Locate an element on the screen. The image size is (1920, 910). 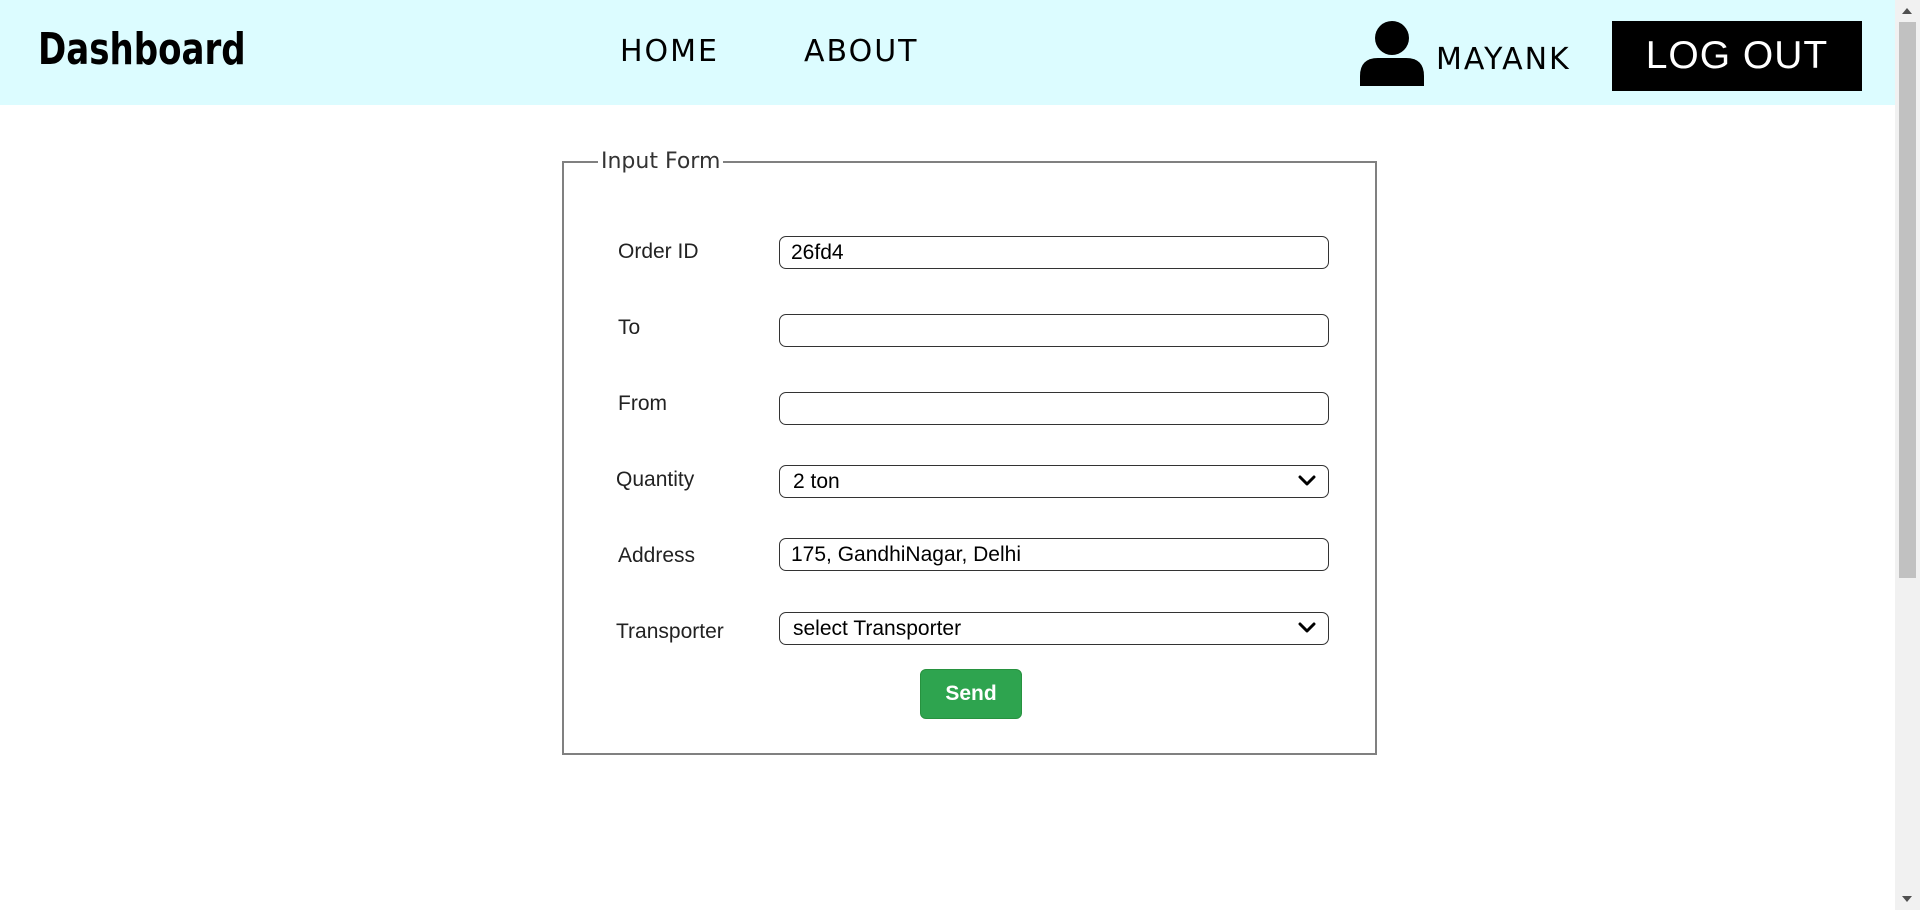
transporter-label: Transporter is located at coordinates (670, 631).